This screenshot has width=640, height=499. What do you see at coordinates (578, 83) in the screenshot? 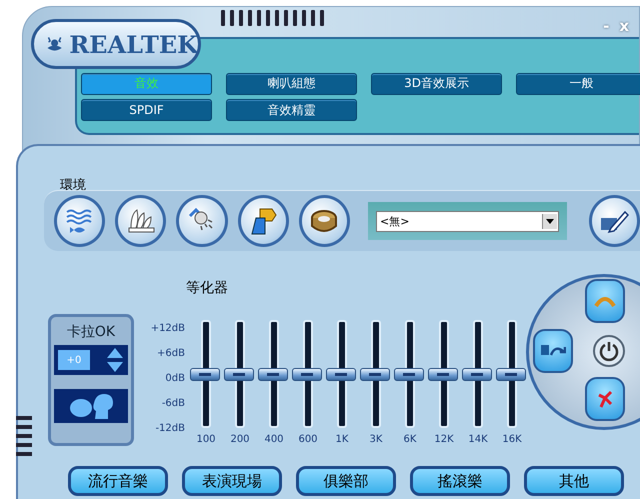
I see `tab: 一般` at bounding box center [578, 83].